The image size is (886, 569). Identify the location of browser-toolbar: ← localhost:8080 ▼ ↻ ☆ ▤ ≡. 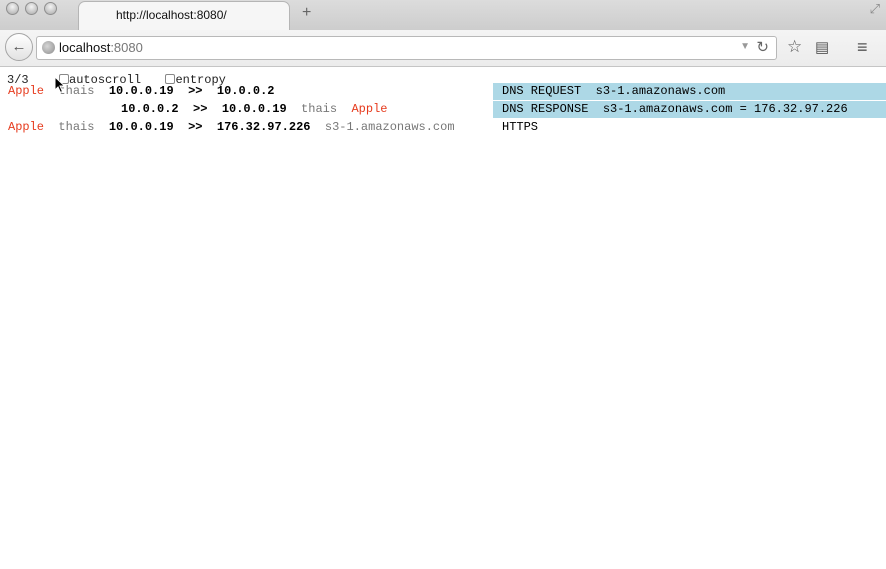
(443, 48).